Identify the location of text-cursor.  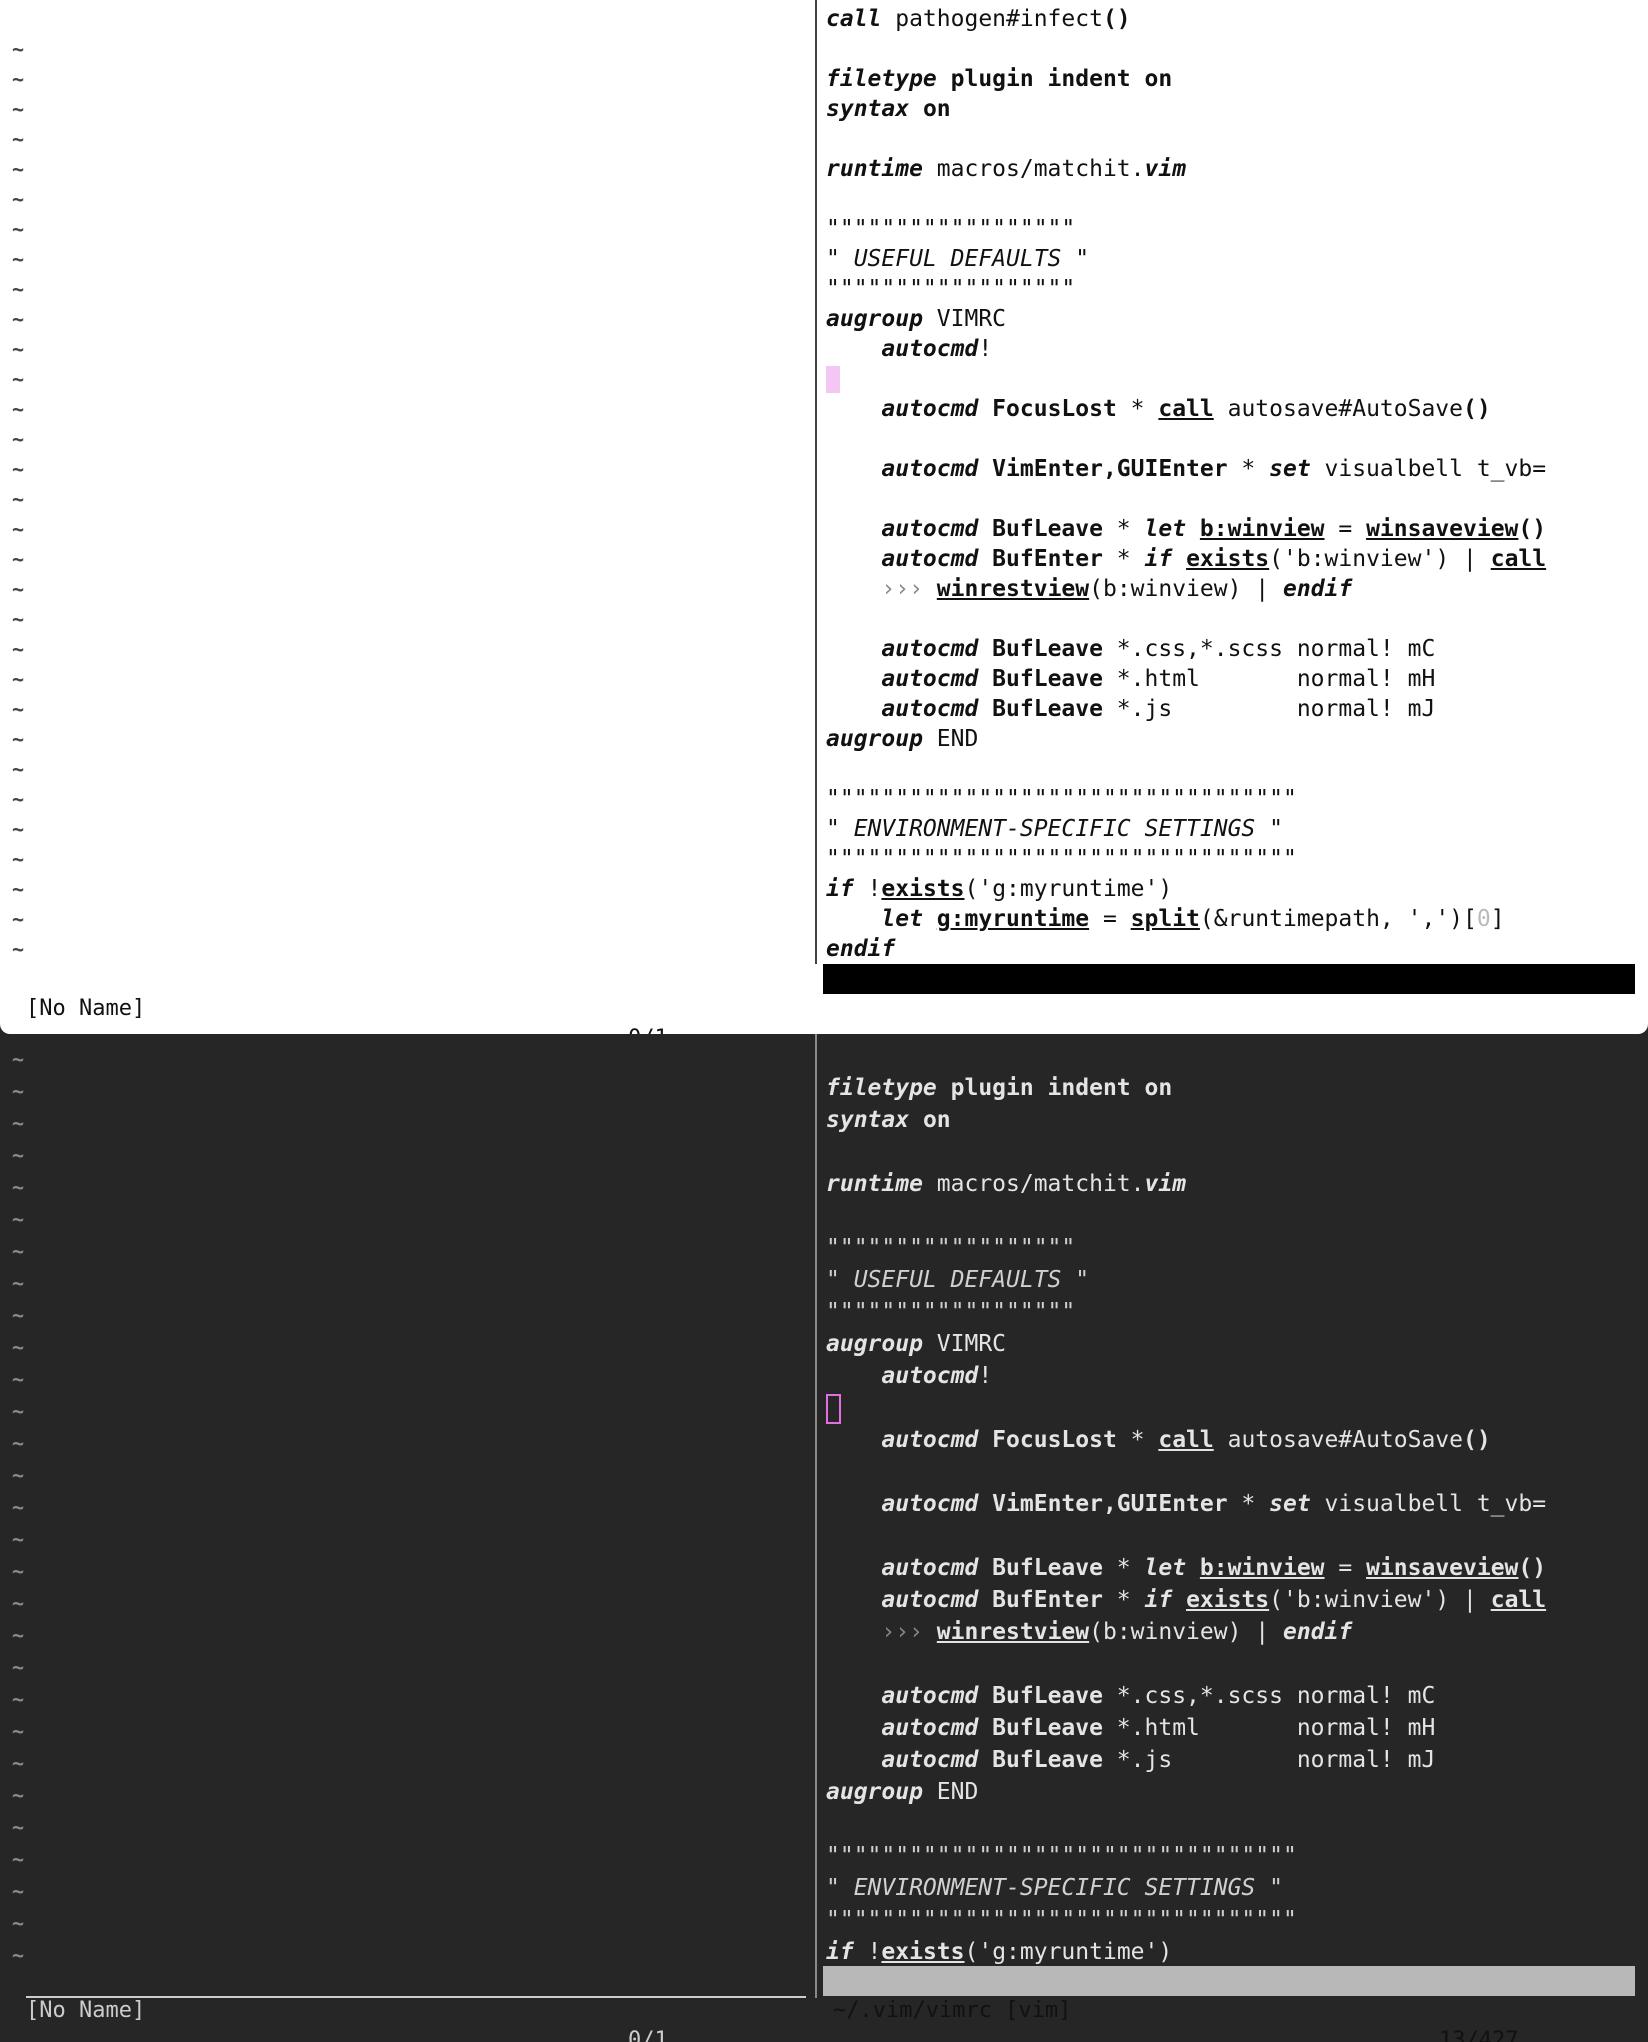
(833, 1408).